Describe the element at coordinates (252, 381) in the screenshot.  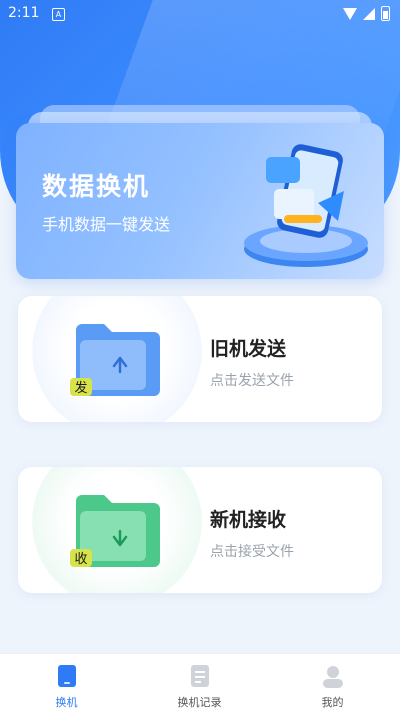
I see `old-phone-subtitle: 点击发送文件` at that location.